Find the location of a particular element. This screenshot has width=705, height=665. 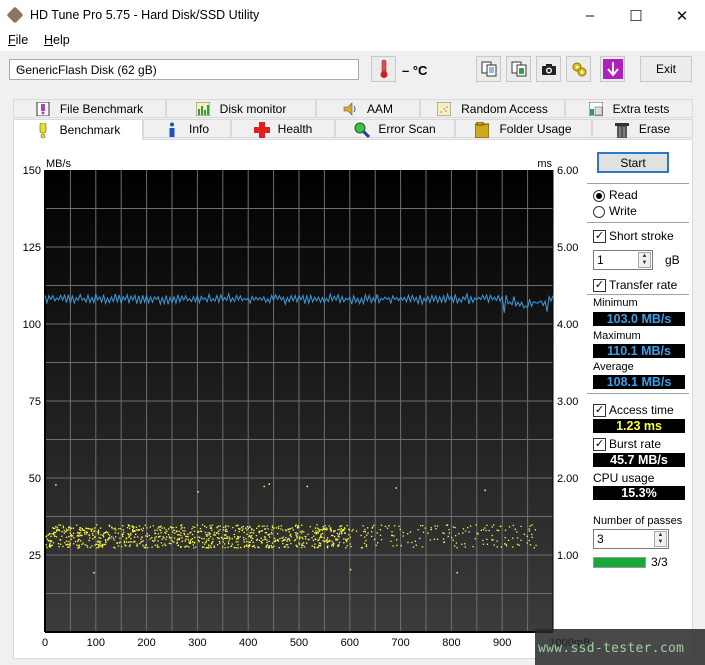

transfer-rate-checkbox: ✓ is located at coordinates (599, 285).